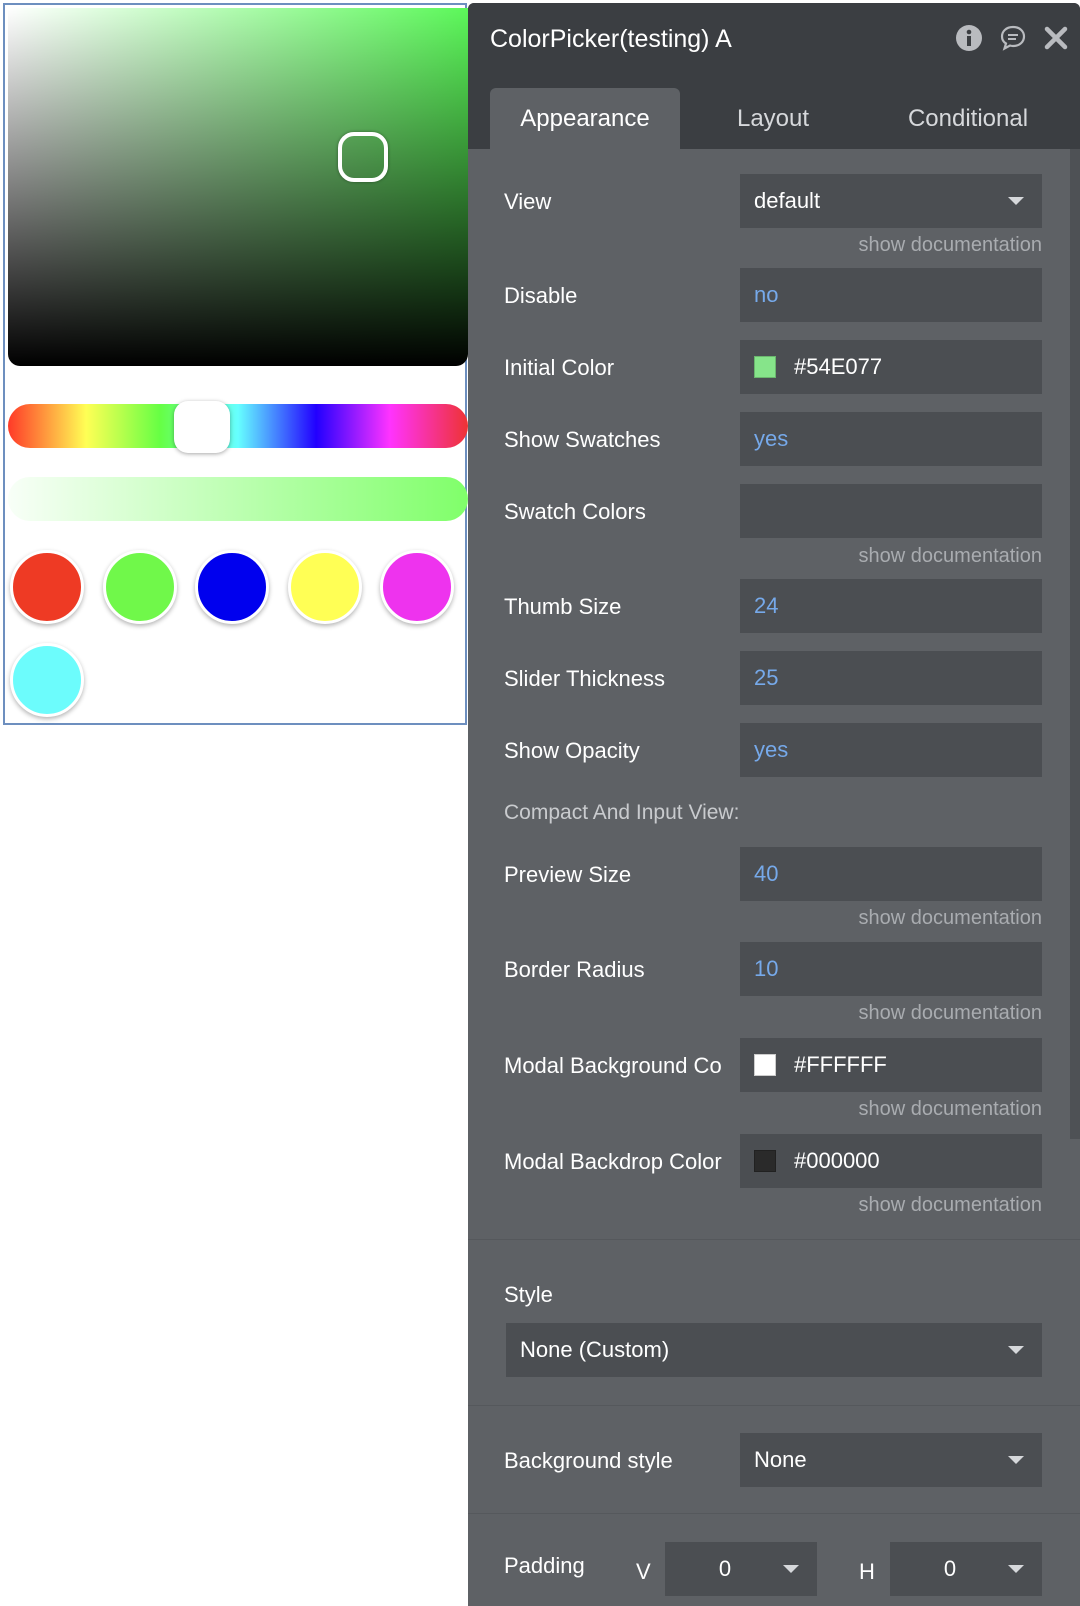  Describe the element at coordinates (575, 511) in the screenshot. I see `swatch-colors-label: Swatch Colors` at that location.